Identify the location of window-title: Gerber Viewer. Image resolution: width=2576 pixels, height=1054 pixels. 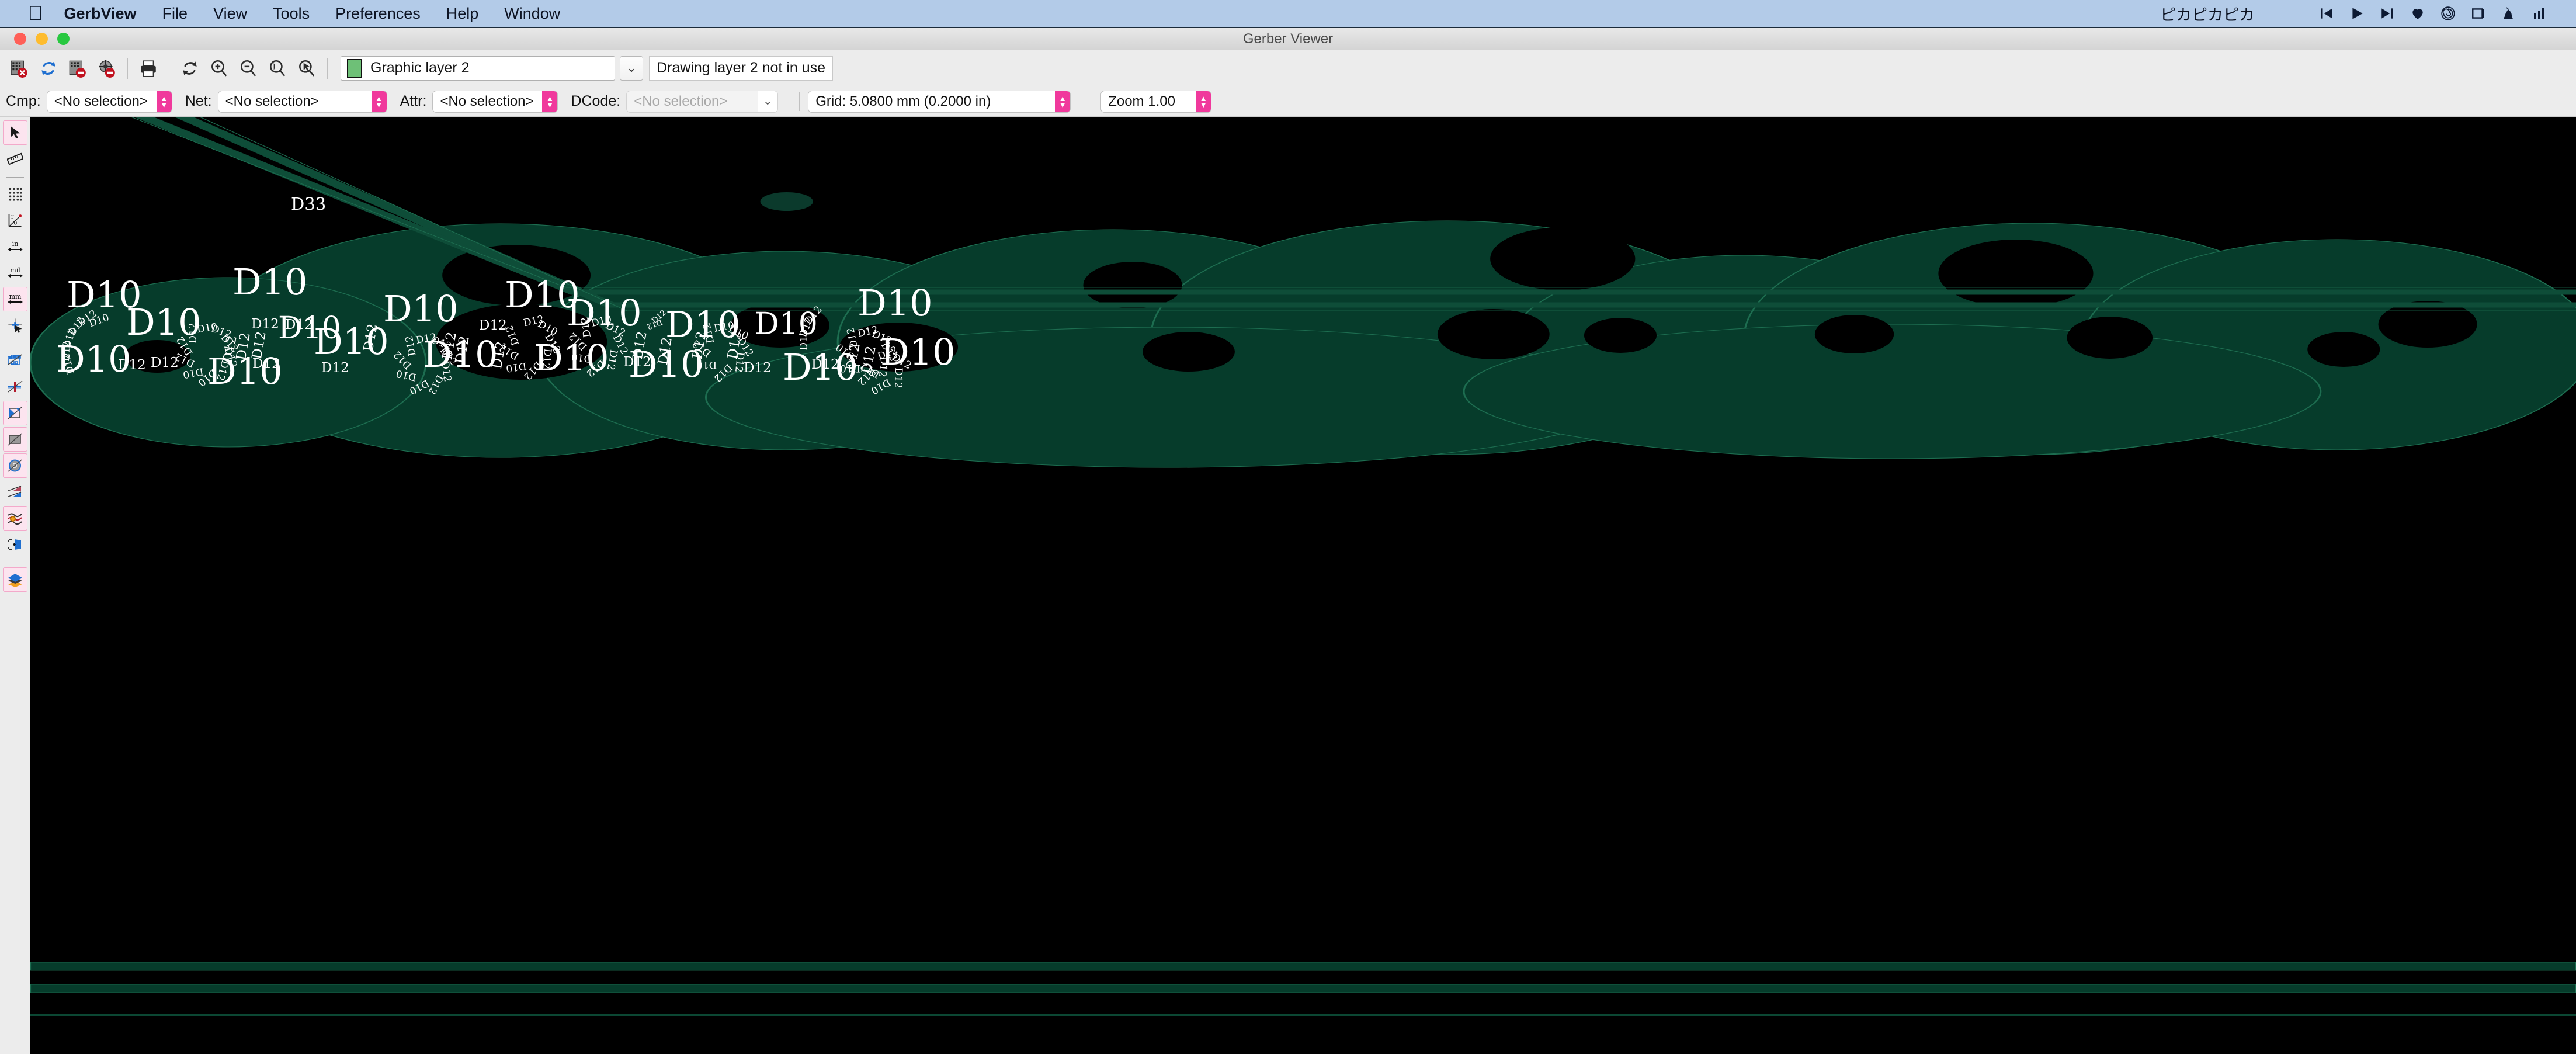
(1288, 39).